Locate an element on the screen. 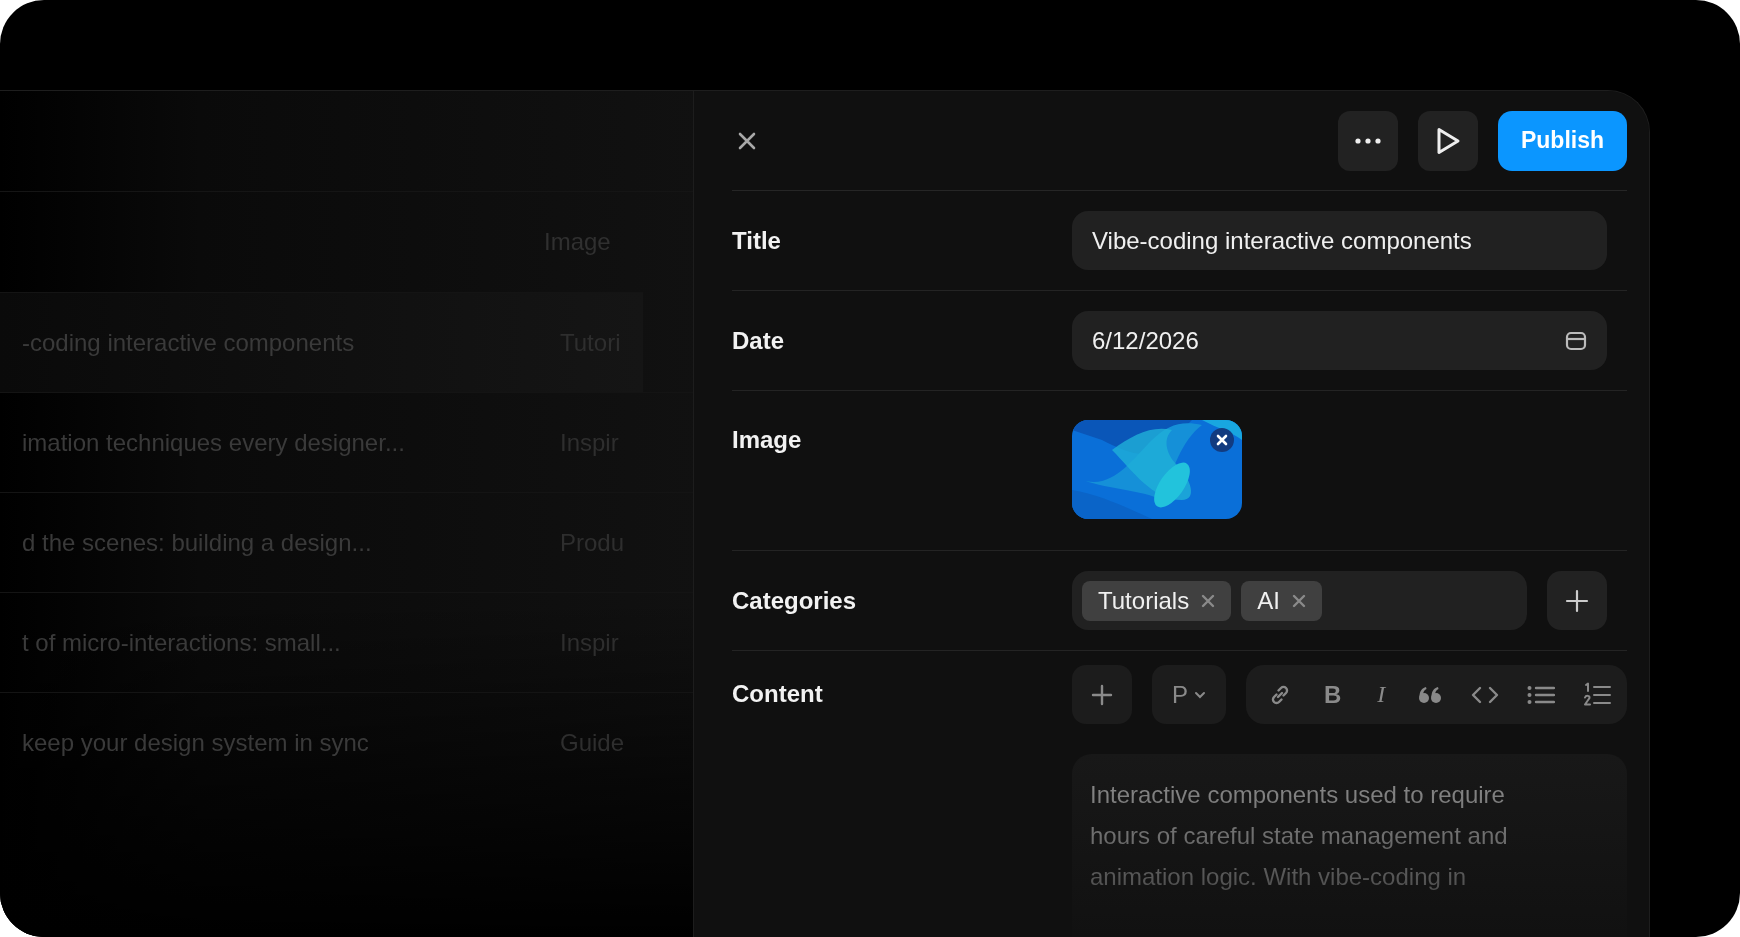 The height and width of the screenshot is (937, 1740). add-block-button is located at coordinates (1102, 694).